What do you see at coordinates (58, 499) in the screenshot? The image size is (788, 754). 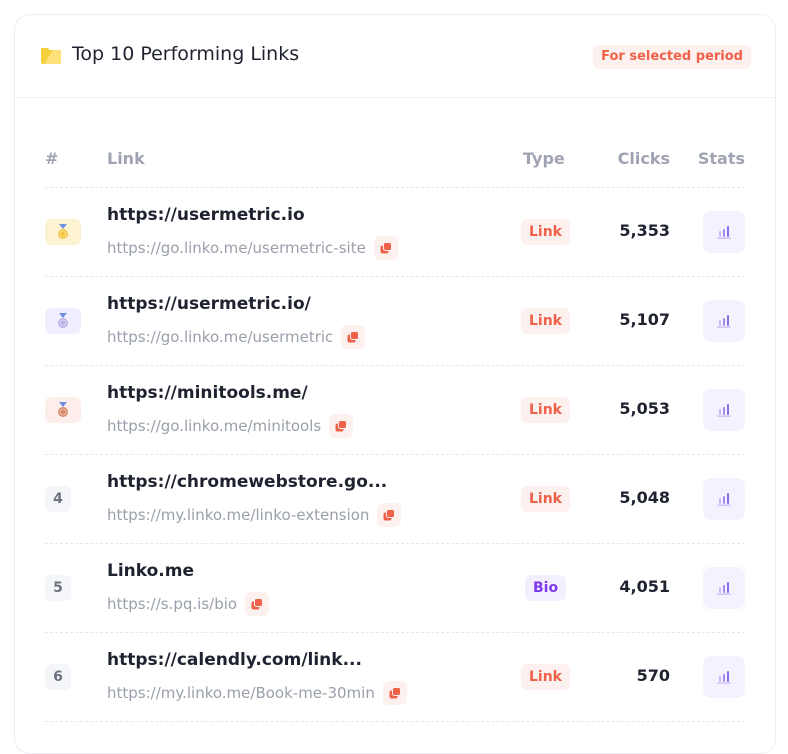 I see `rank-badge: 4` at bounding box center [58, 499].